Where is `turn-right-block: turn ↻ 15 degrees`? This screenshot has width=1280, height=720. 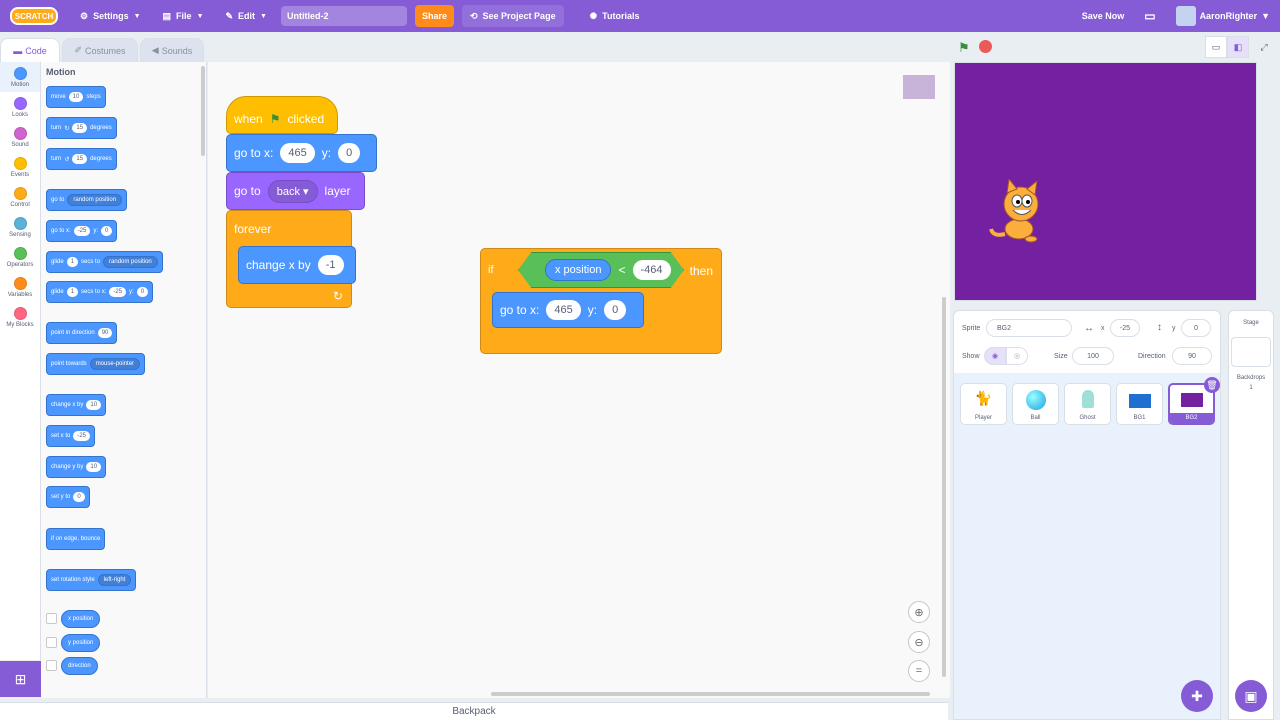
turn-right-block: turn ↻ 15 degrees is located at coordinates (81, 128).